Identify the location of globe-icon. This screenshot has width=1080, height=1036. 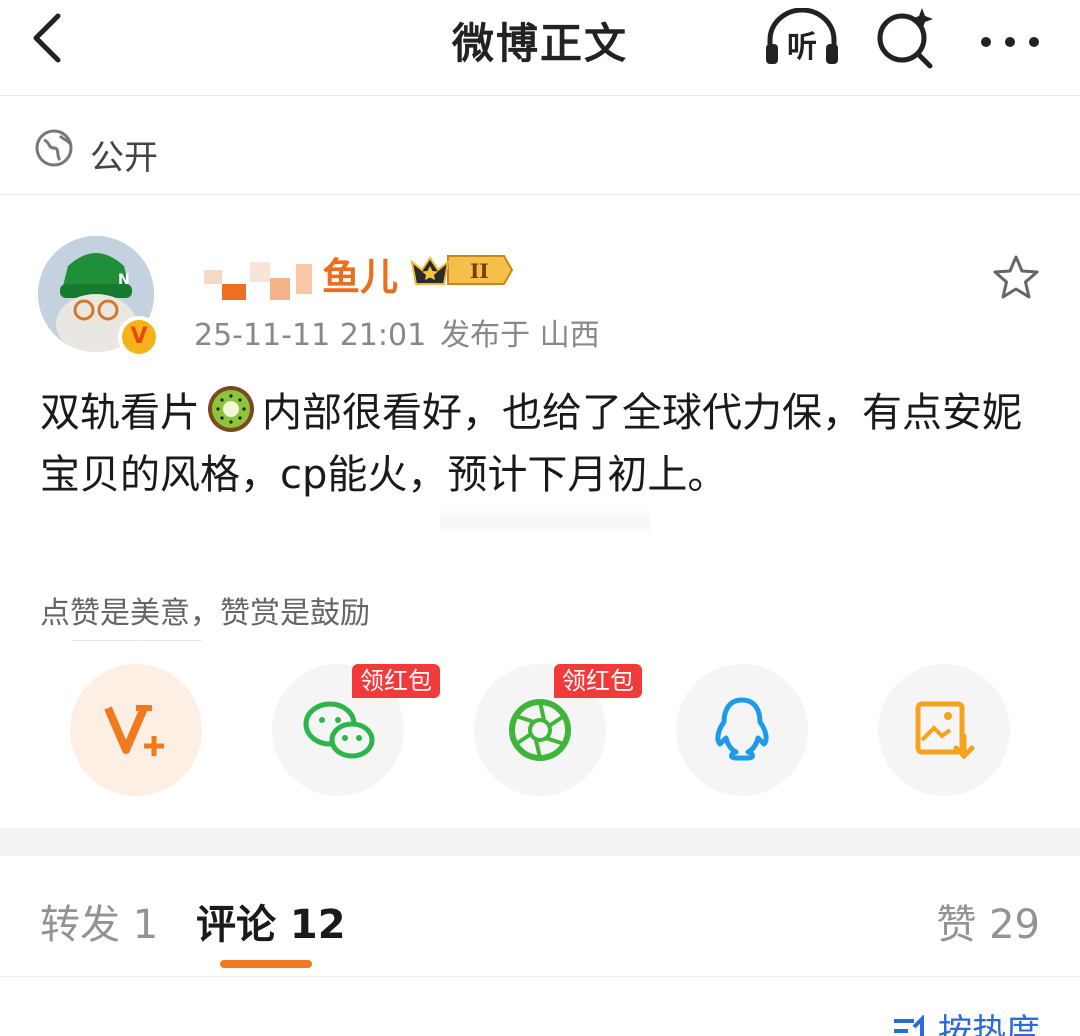
(54, 148).